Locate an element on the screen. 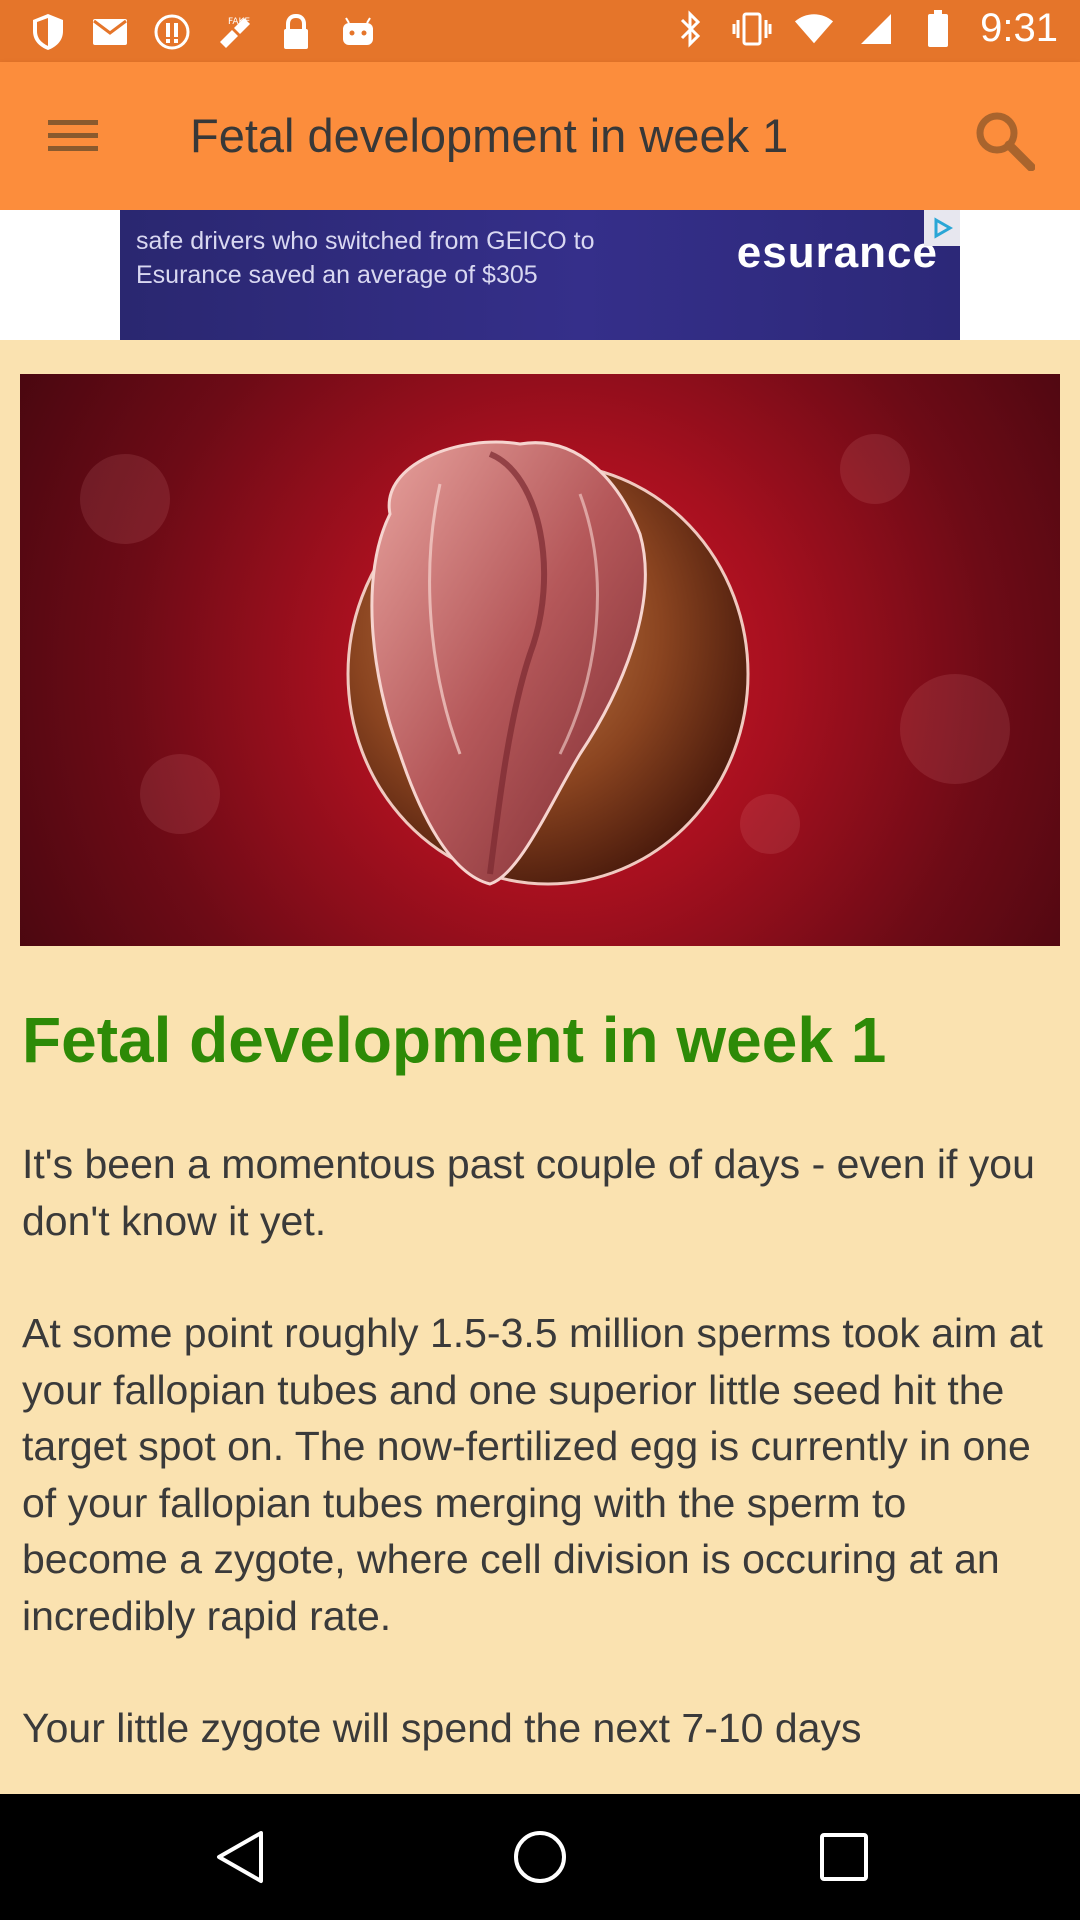 The width and height of the screenshot is (1080, 1920). signal-icon is located at coordinates (876, 29).